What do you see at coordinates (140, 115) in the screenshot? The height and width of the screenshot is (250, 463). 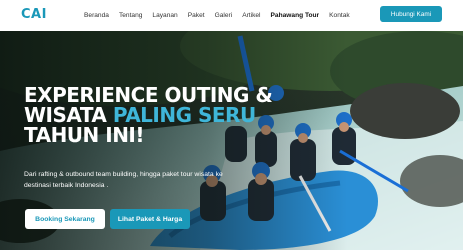 I see `hero-title-line-2: WISATA PALING SERU` at bounding box center [140, 115].